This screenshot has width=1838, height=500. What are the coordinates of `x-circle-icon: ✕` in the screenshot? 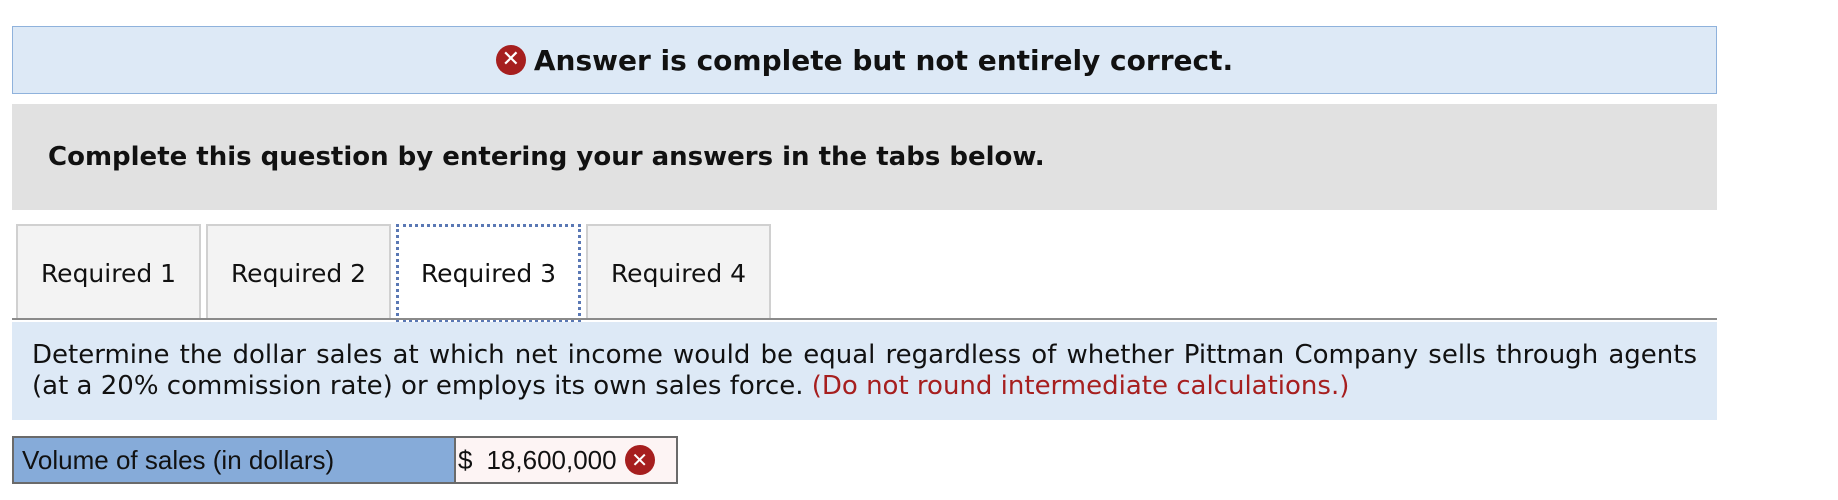 It's located at (510, 60).